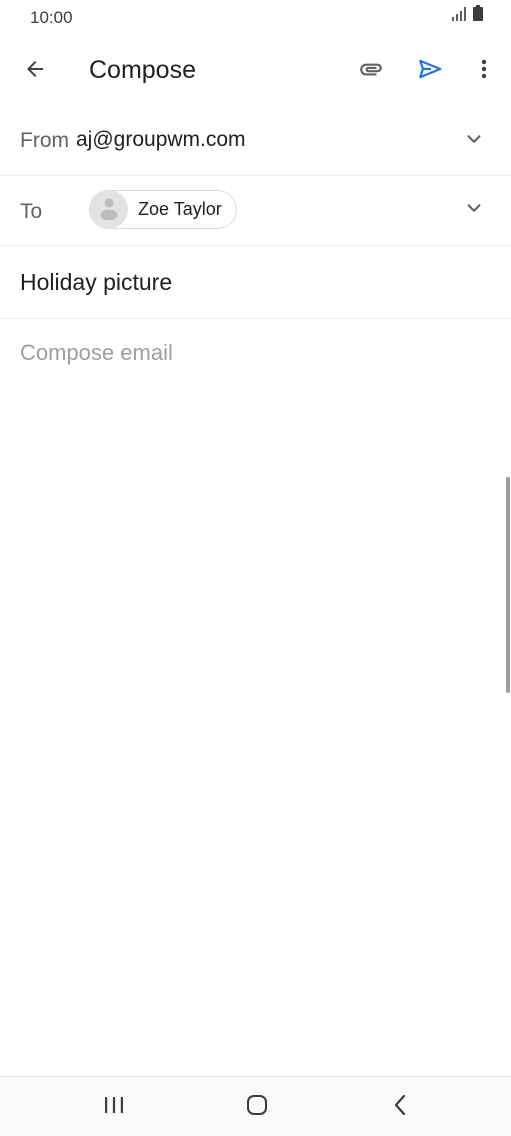  I want to click on attach-button, so click(371, 71).